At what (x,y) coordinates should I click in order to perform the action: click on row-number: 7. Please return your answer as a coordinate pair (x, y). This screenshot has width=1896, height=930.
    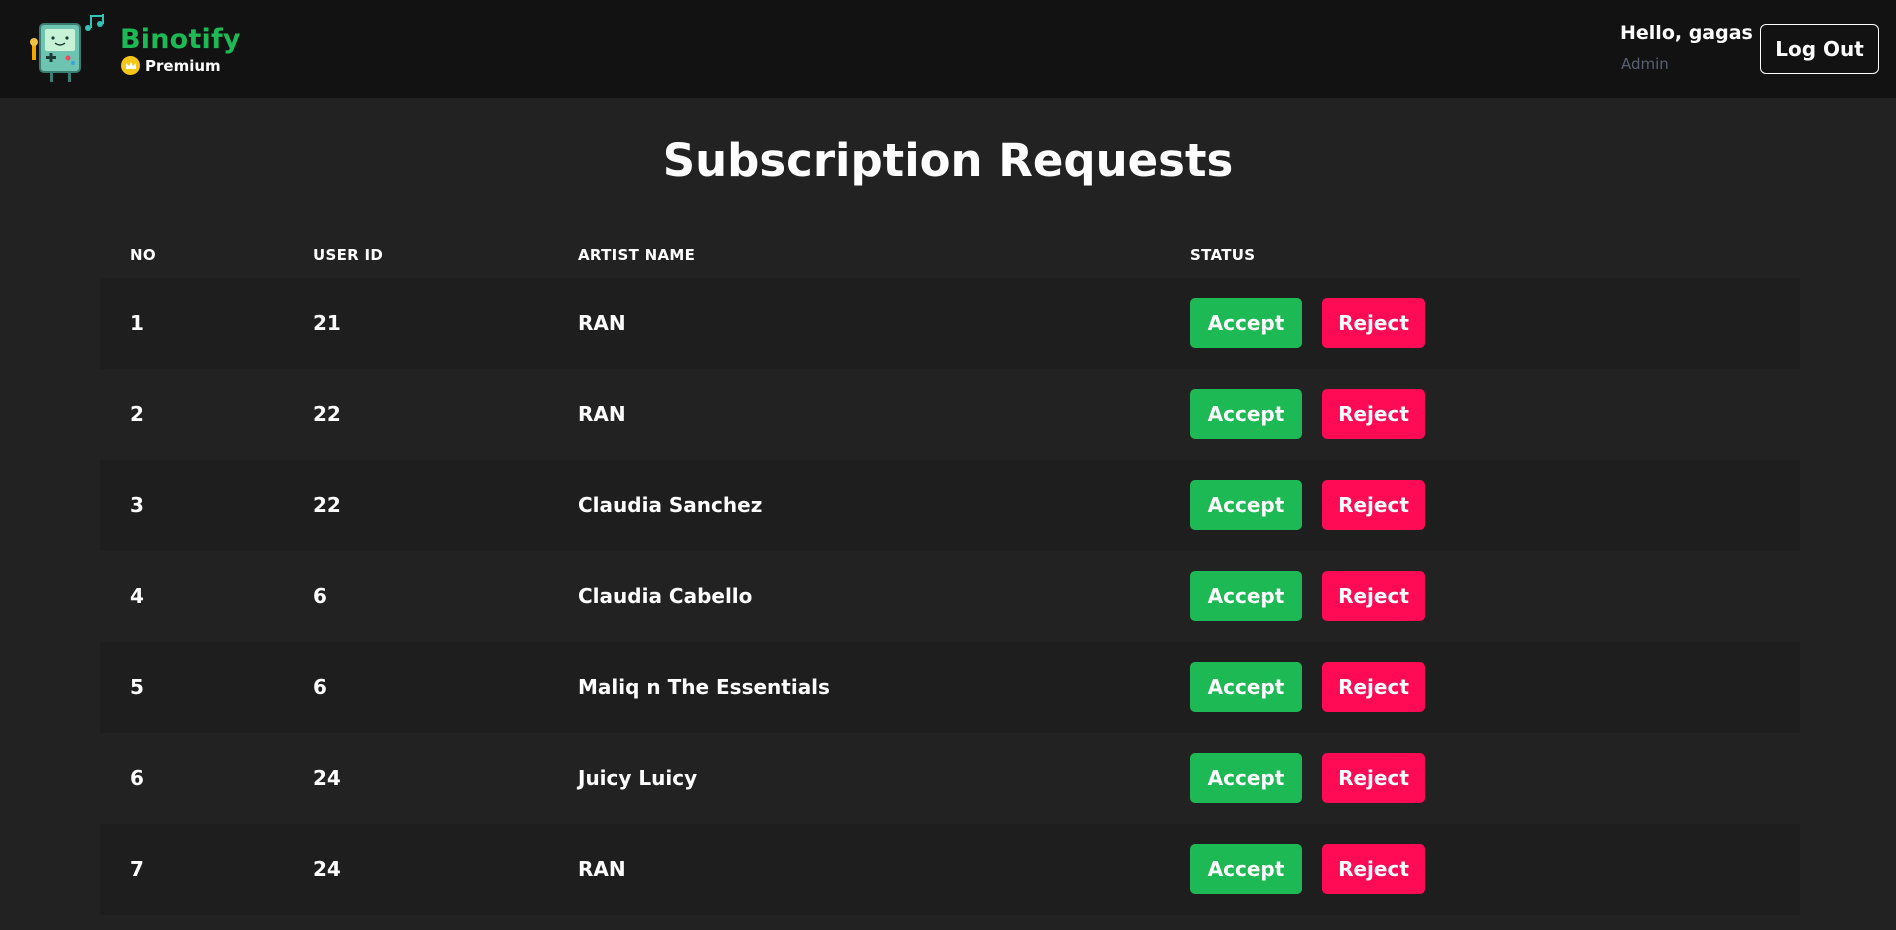
    Looking at the image, I should click on (137, 869).